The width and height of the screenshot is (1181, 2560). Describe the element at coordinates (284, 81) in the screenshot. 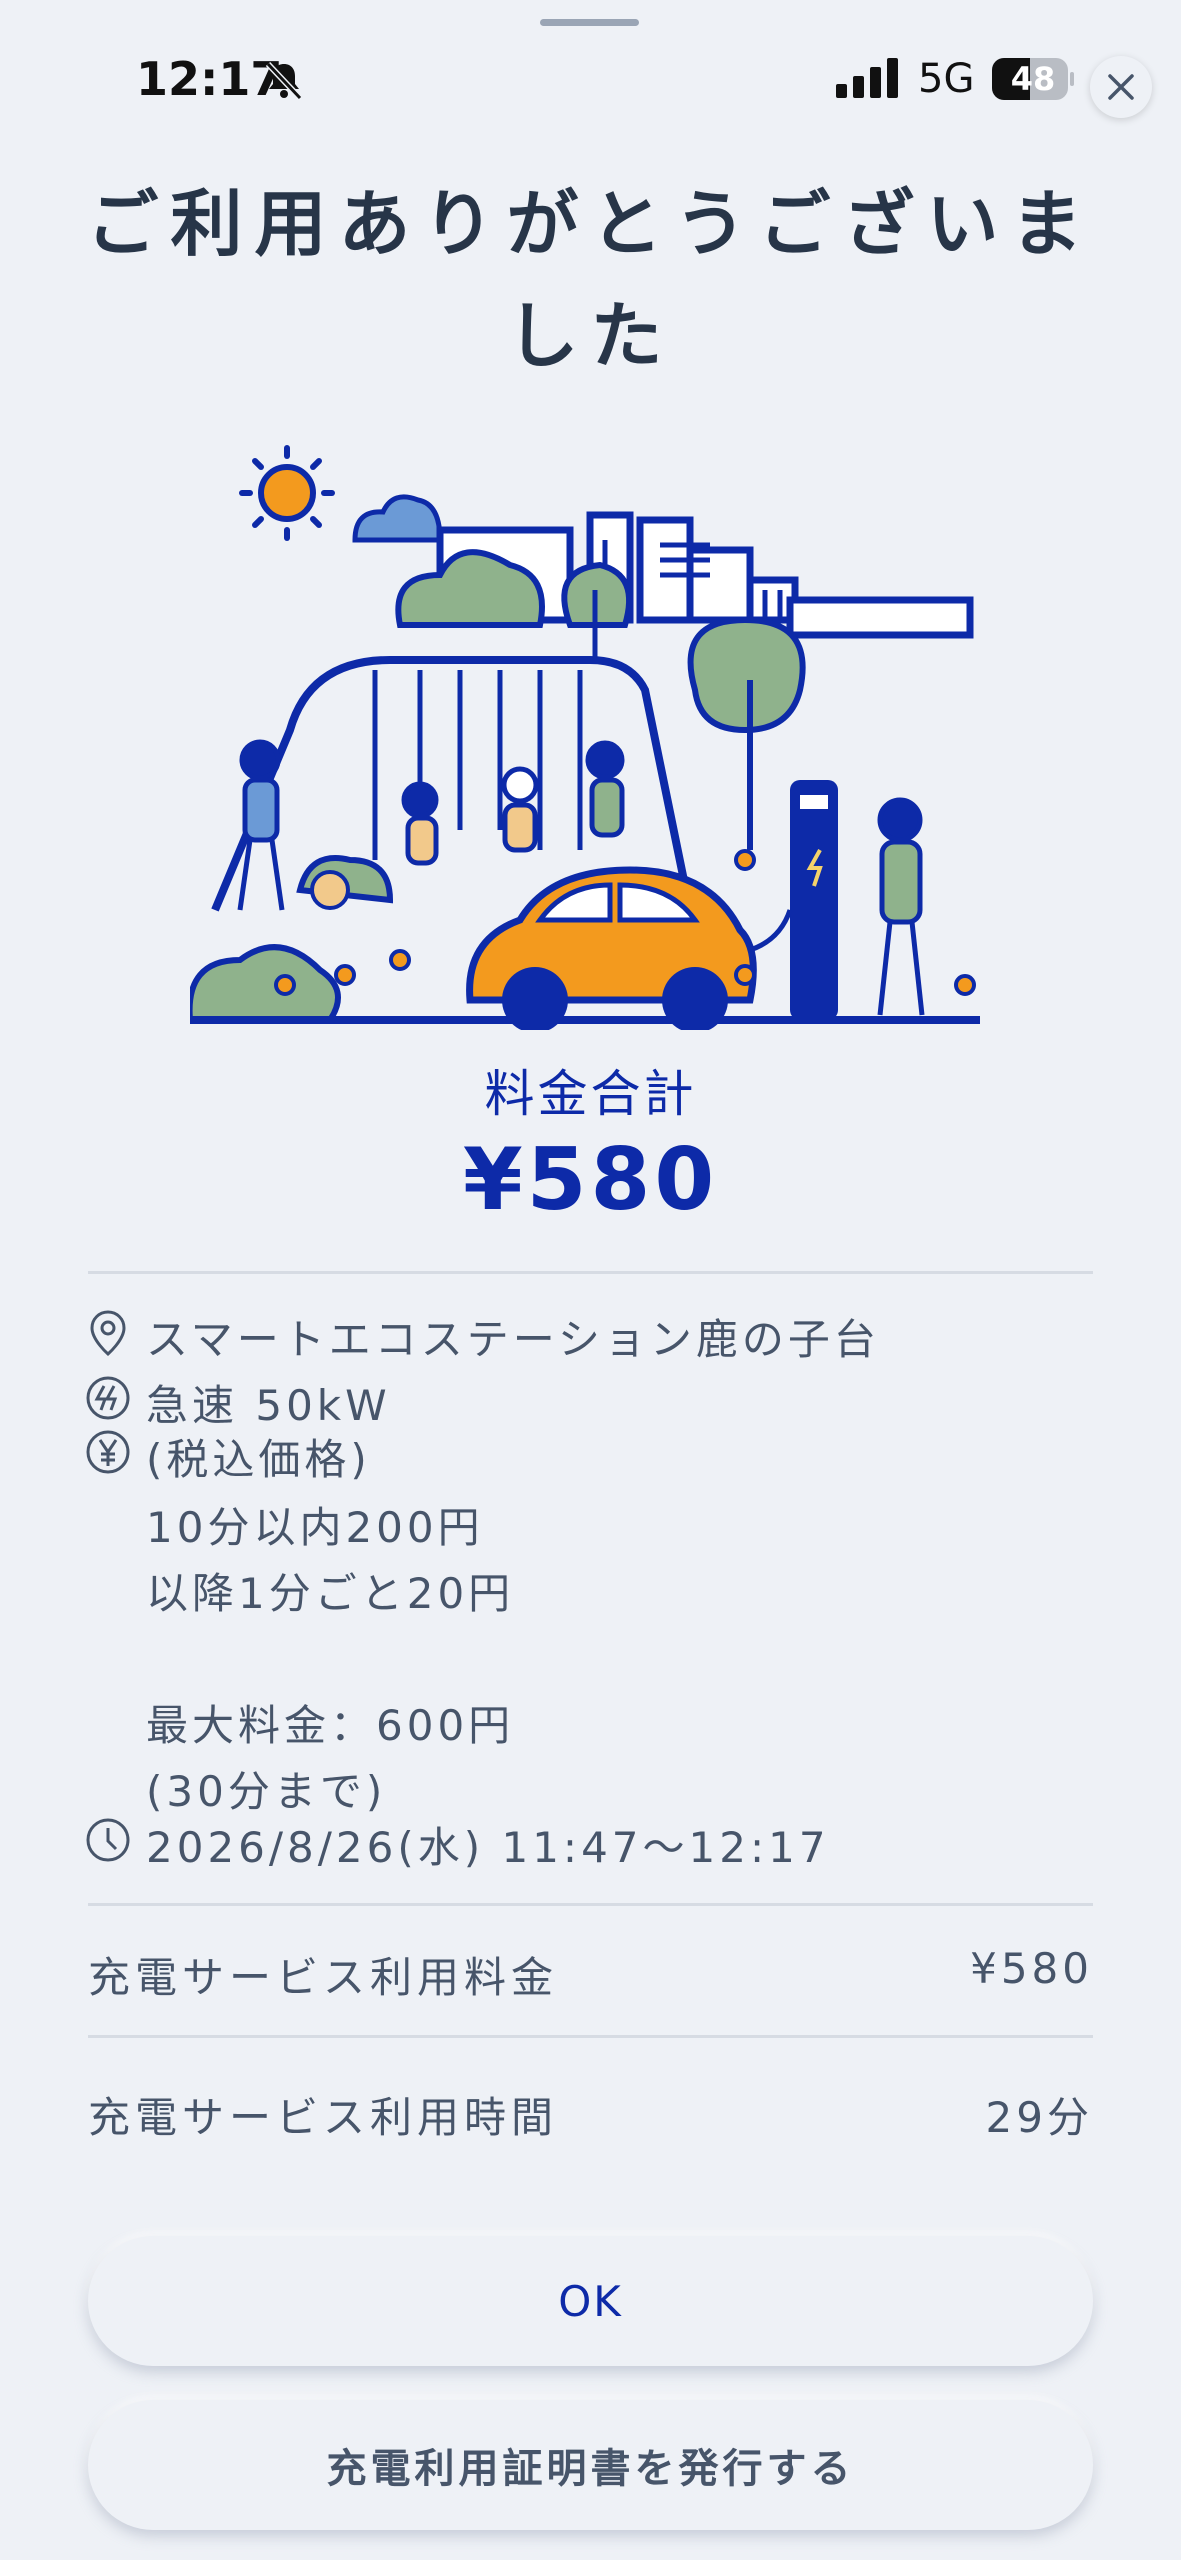

I see `bell-muted-icon` at that location.